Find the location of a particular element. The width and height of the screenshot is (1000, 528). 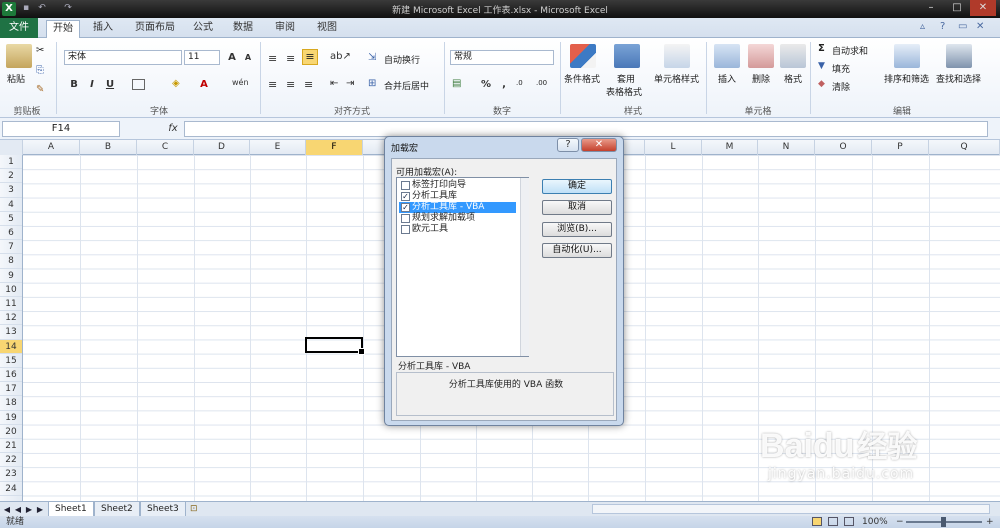

sort-filter-button: 排序和筛选 is located at coordinates (906, 78).